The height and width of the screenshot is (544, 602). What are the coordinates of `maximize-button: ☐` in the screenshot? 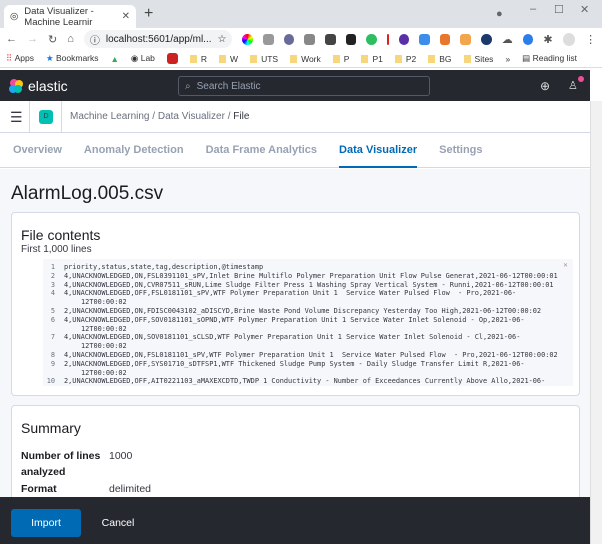 It's located at (559, 9).